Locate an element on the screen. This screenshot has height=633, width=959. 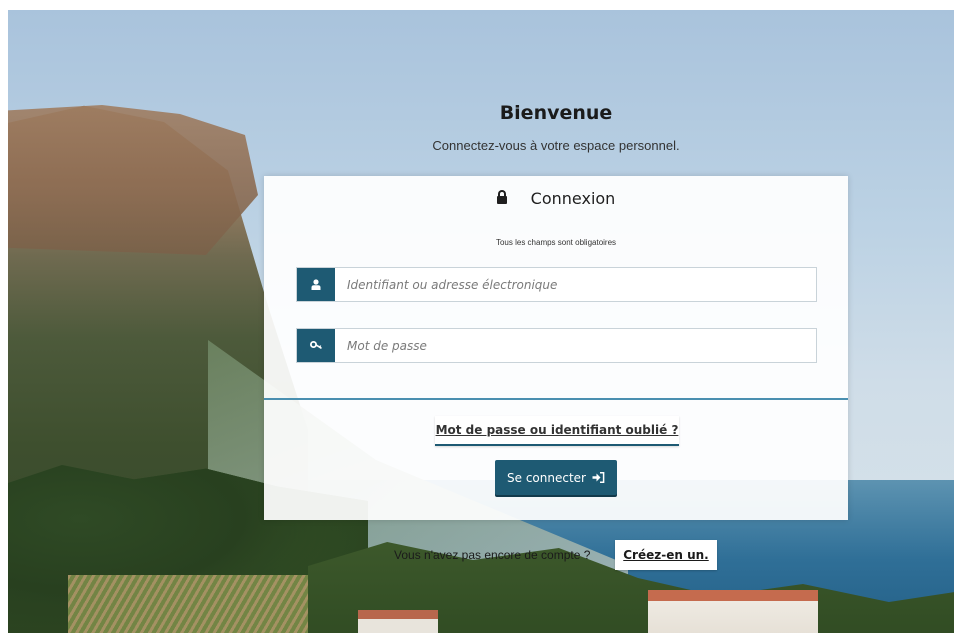
login-button: Se connecter is located at coordinates (556, 477).